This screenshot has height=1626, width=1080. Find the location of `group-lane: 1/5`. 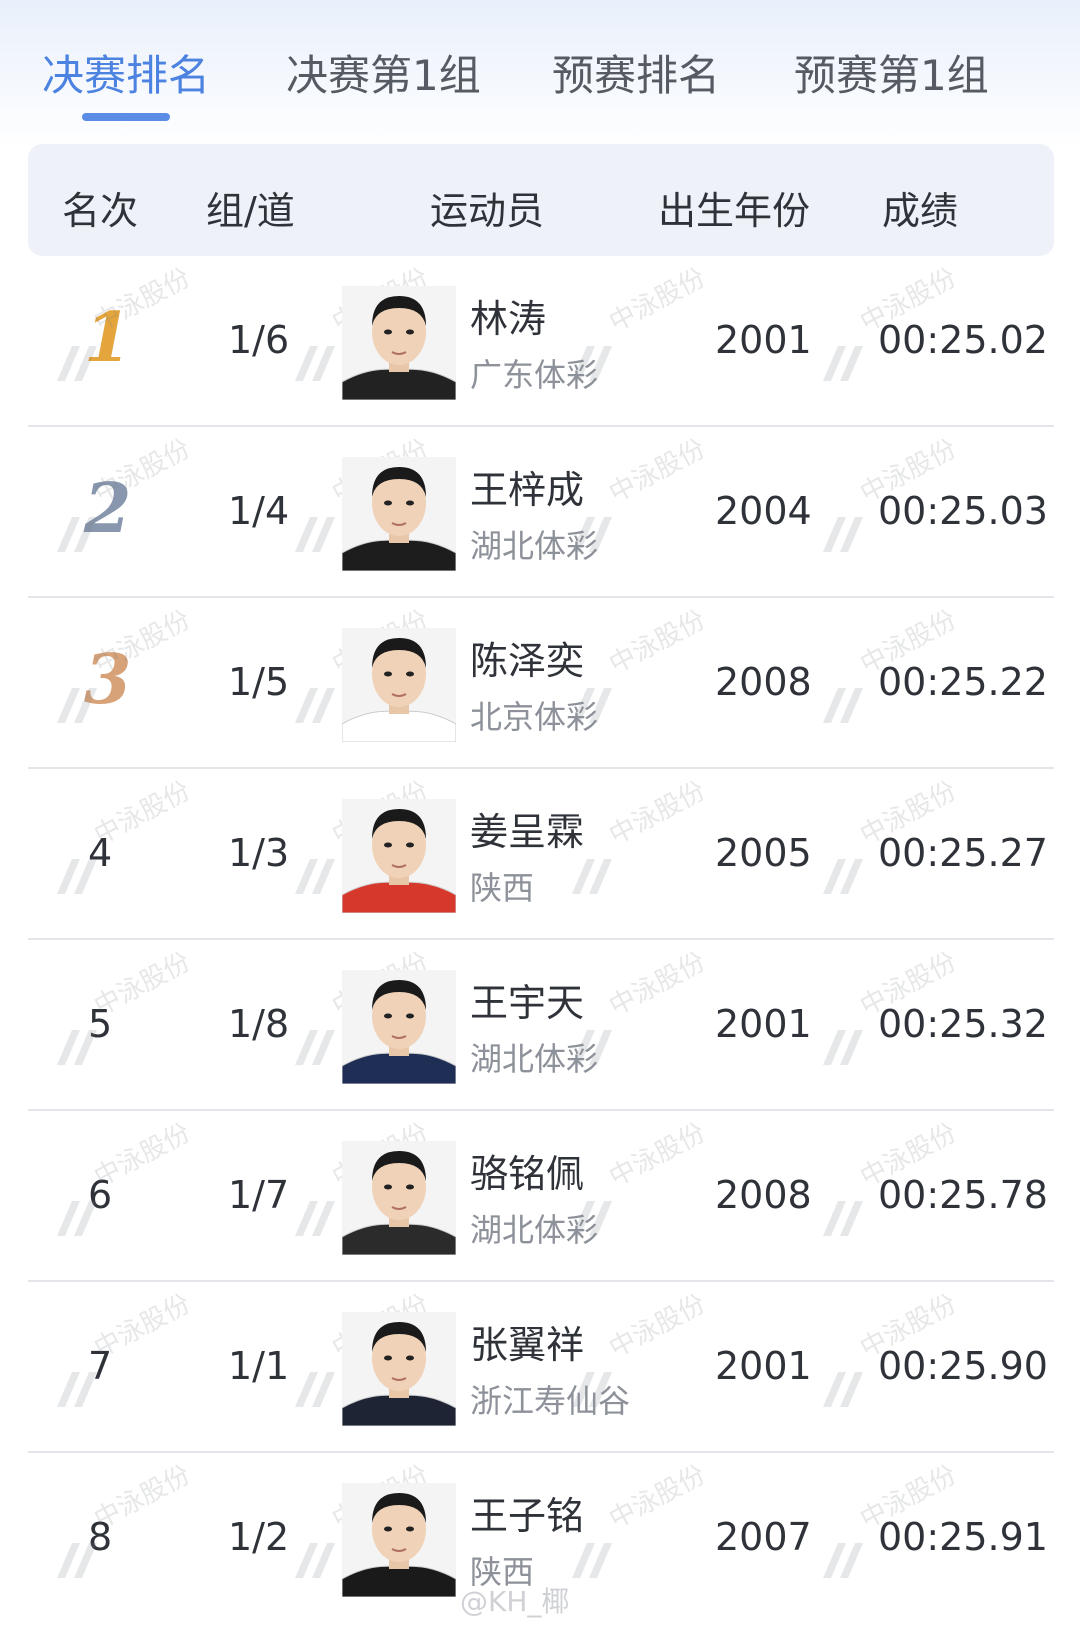

group-lane: 1/5 is located at coordinates (259, 682).